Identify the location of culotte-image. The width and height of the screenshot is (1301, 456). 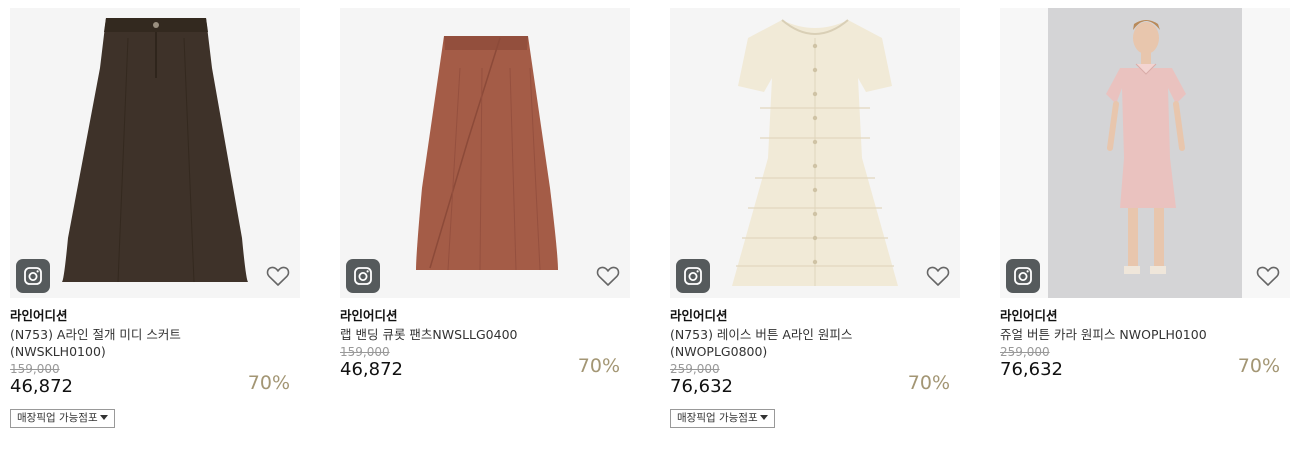
(485, 153).